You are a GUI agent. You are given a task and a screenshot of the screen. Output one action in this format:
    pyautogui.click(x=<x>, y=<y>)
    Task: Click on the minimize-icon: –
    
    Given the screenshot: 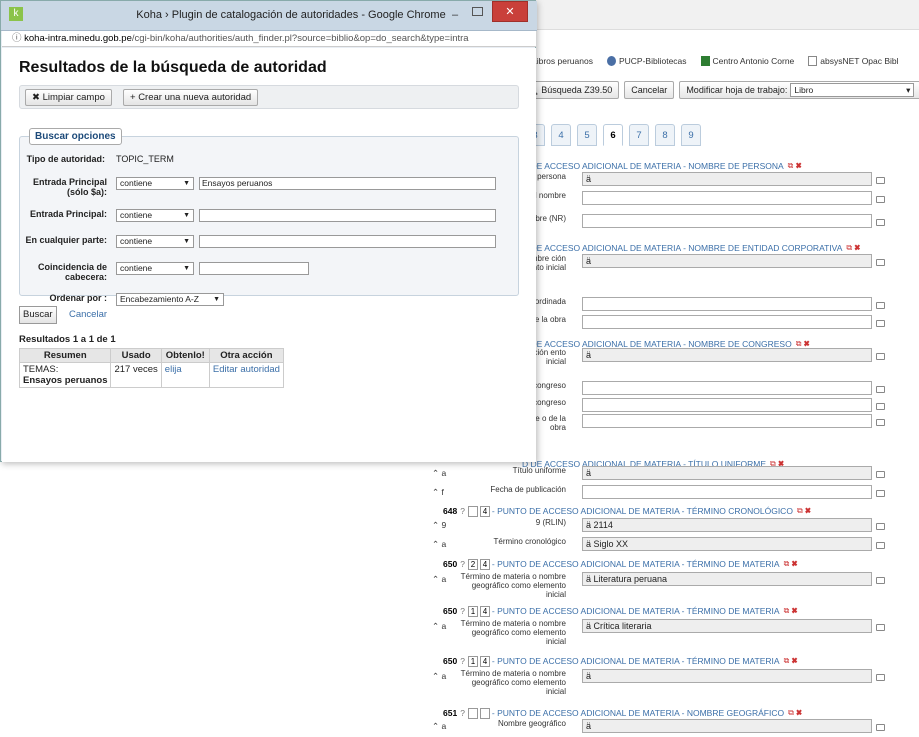 What is the action you would take?
    pyautogui.click(x=455, y=15)
    